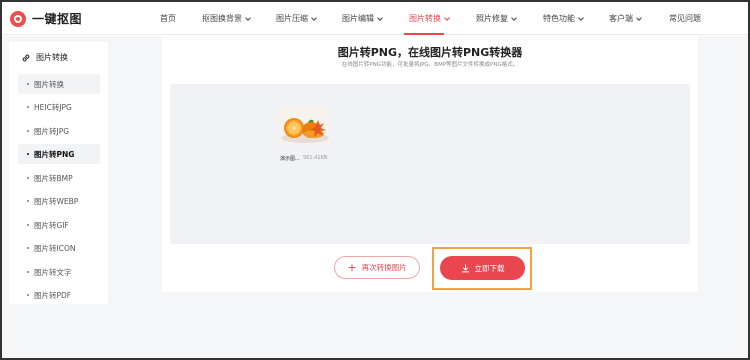 The image size is (750, 360). I want to click on sidebar-item-to-text: 图片转文字, so click(59, 272).